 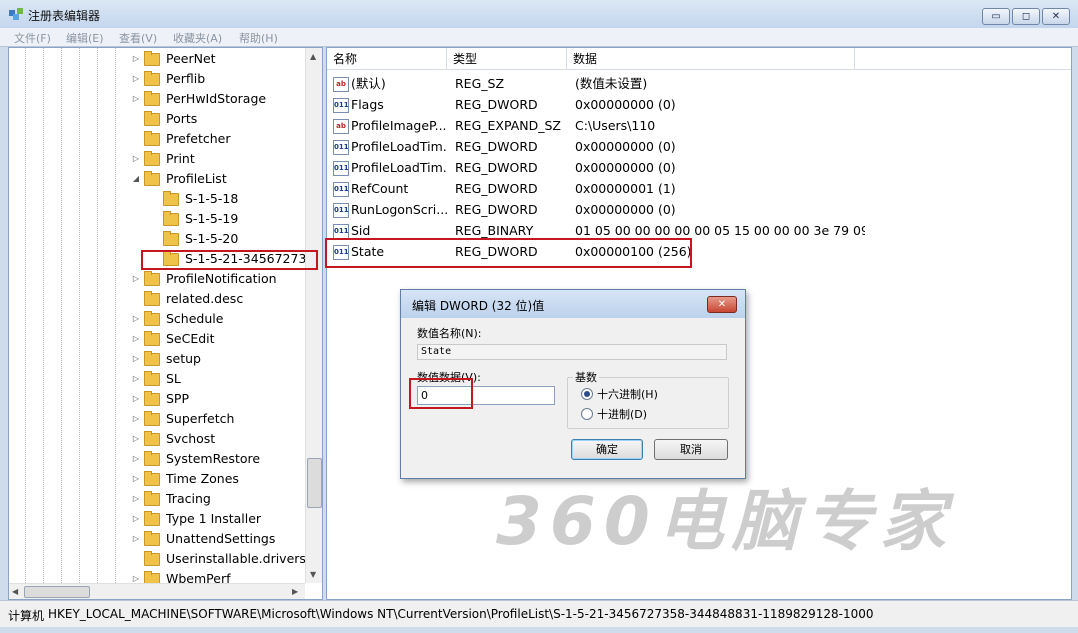 I want to click on tree-item: Ports, so click(x=157, y=119).